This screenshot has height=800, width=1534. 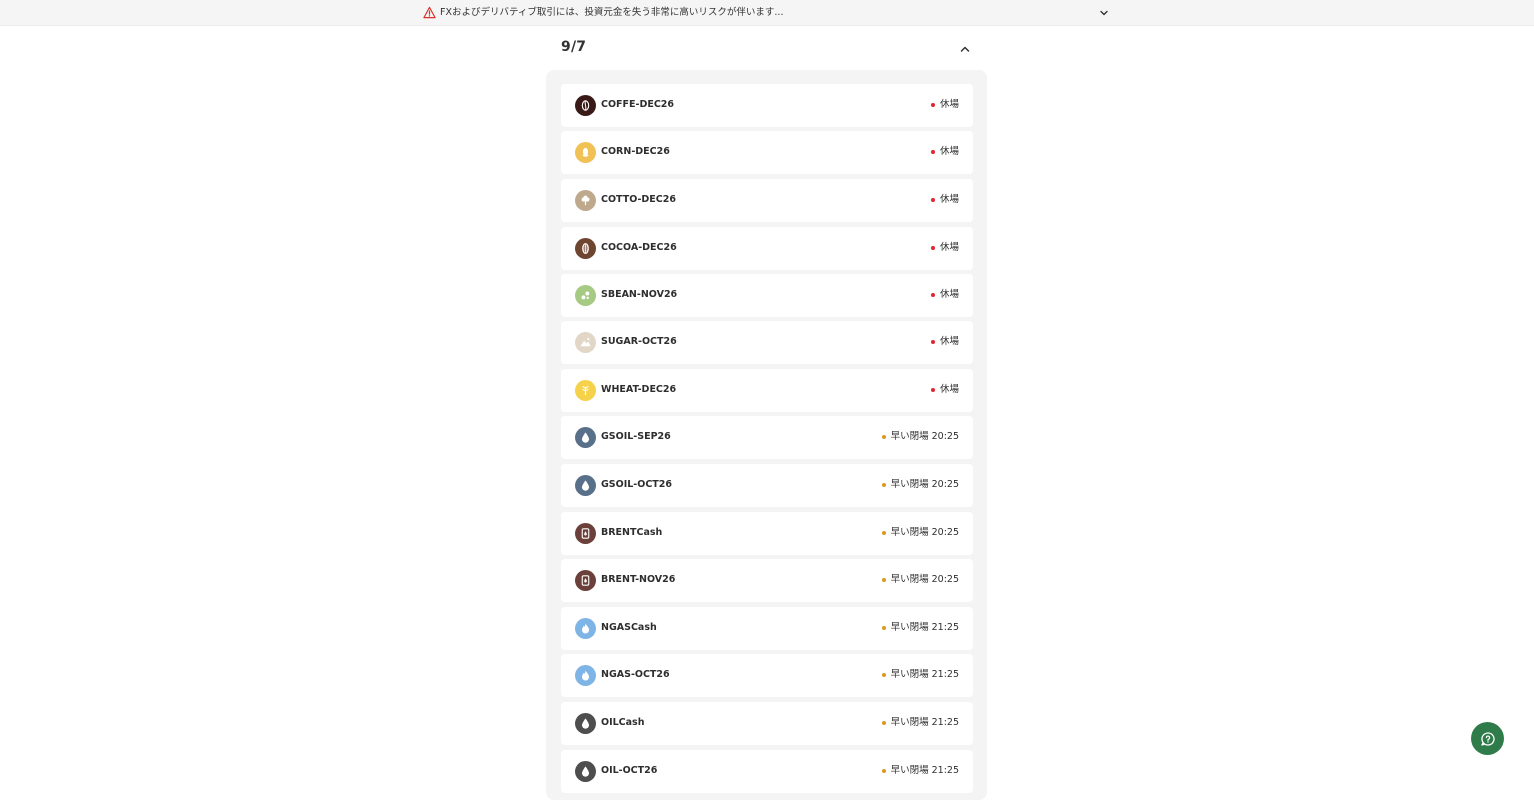 What do you see at coordinates (638, 579) in the screenshot?
I see `instrument-name: BRENT-NOV26` at bounding box center [638, 579].